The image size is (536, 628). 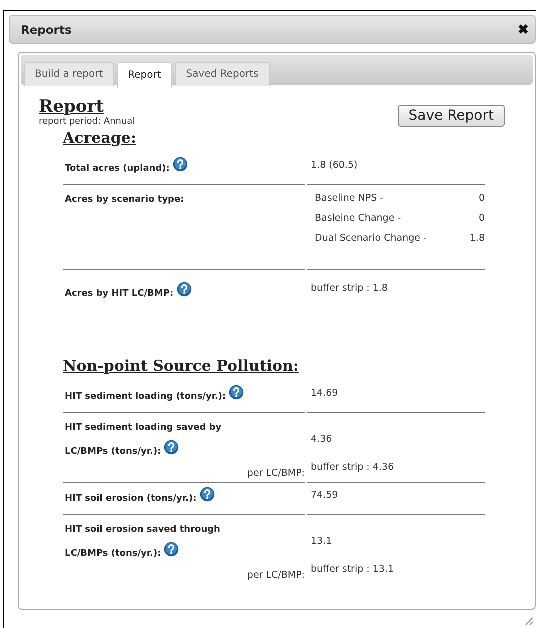 What do you see at coordinates (523, 29) in the screenshot?
I see `close-button: ✖` at bounding box center [523, 29].